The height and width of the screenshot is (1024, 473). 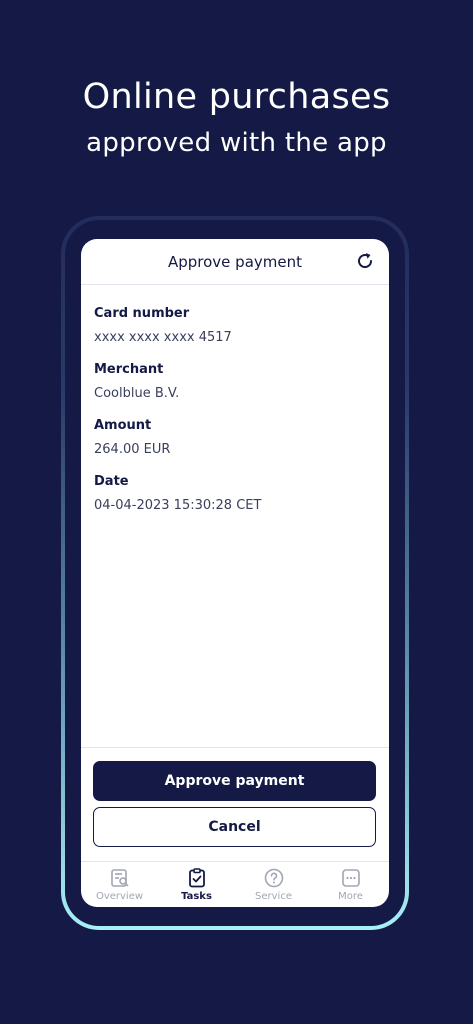 I want to click on screen-title: Approve payment, so click(x=234, y=262).